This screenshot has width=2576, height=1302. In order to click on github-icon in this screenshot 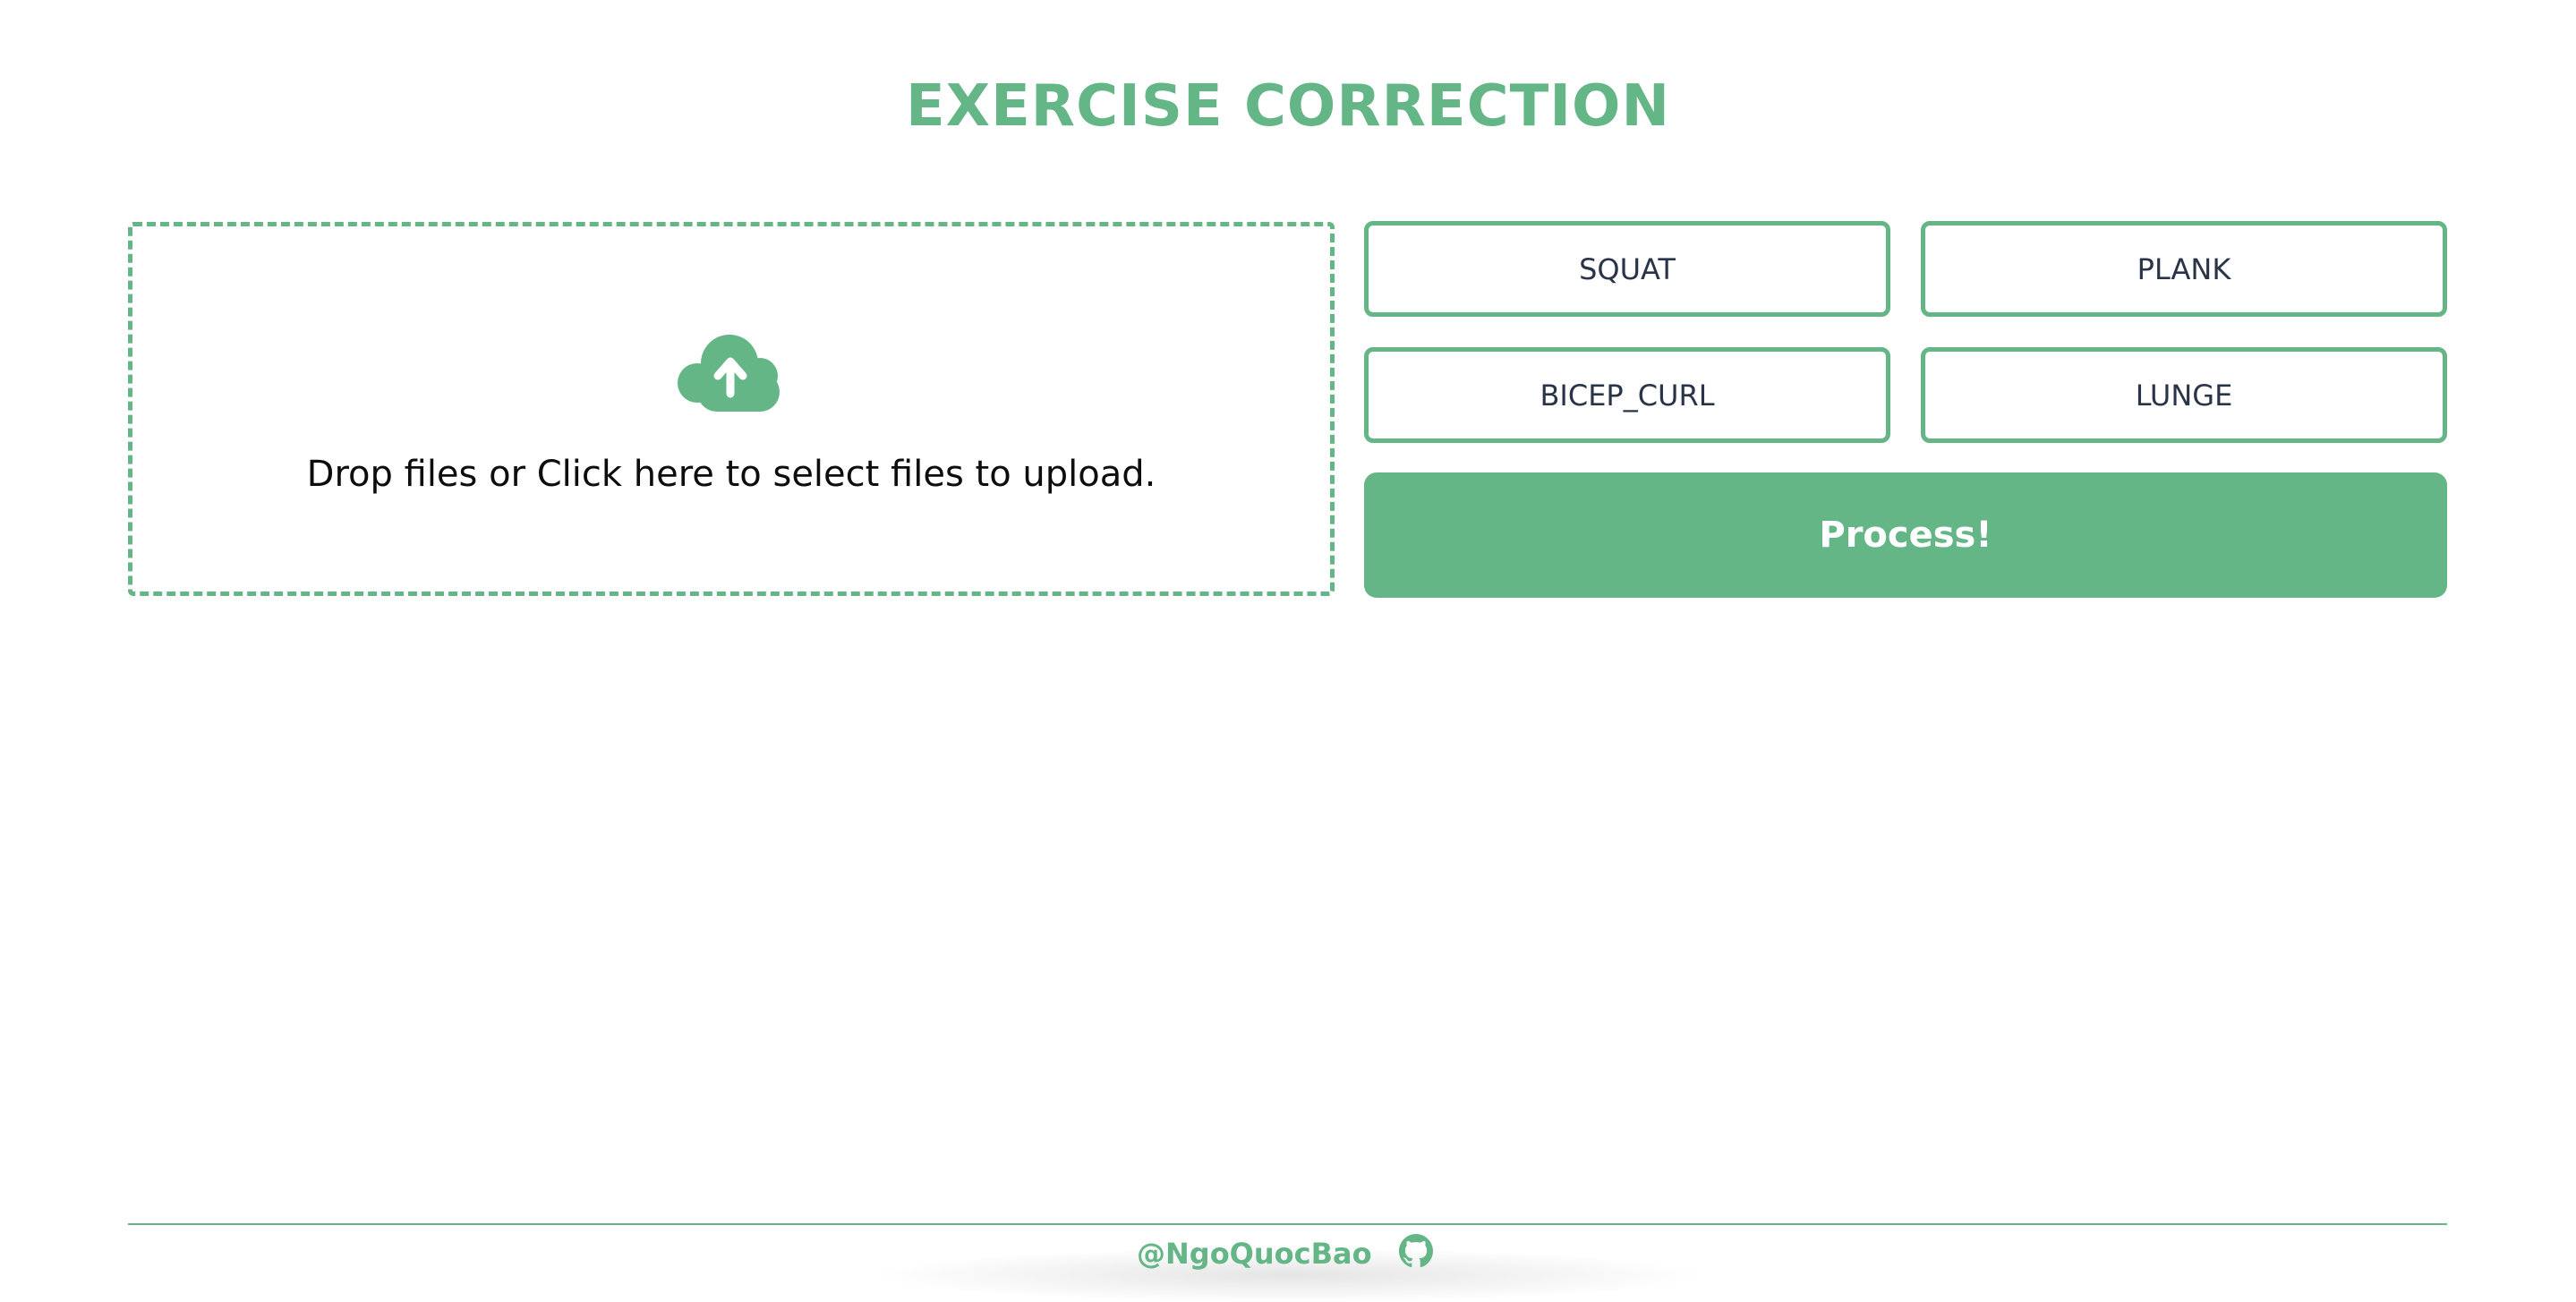, I will do `click(1416, 1251)`.